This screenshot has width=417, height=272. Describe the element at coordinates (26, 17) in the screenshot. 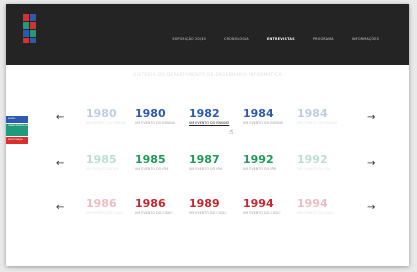

I see `logo-block-red` at that location.